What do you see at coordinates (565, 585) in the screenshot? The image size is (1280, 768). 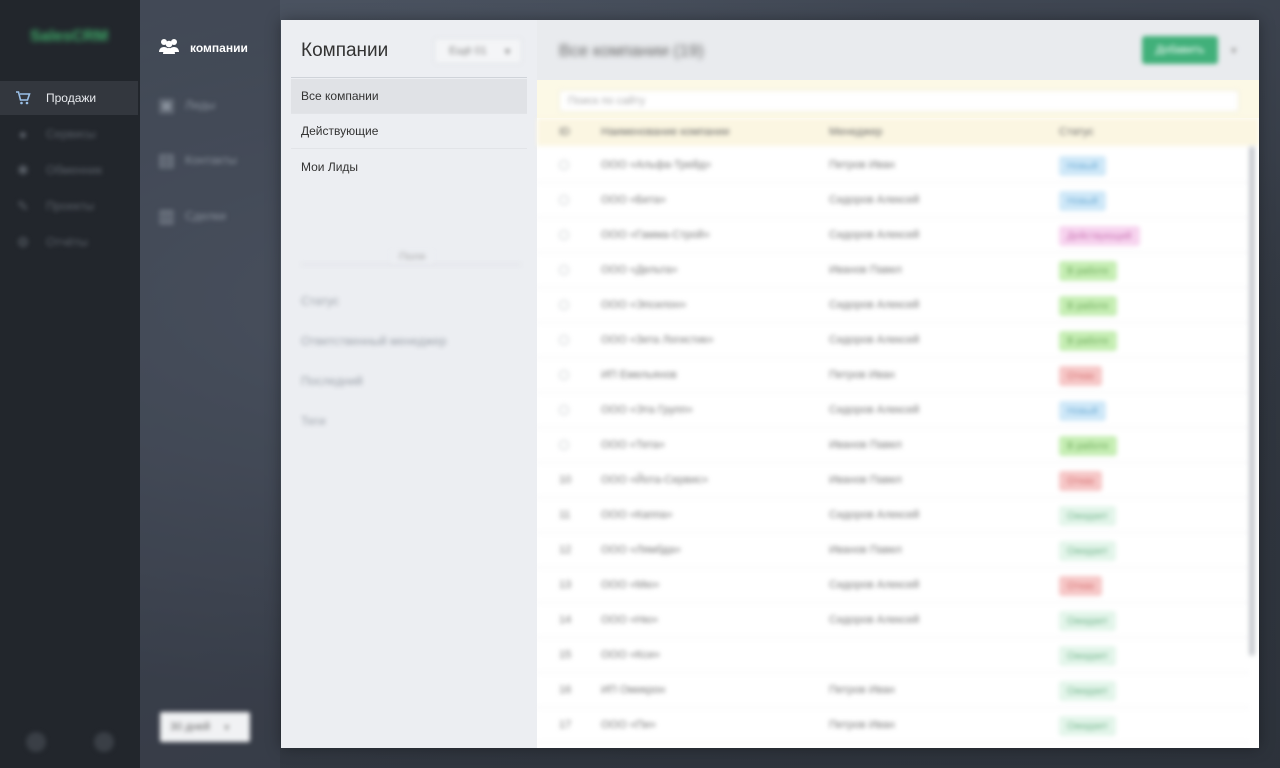 I see `row-id: 13` at bounding box center [565, 585].